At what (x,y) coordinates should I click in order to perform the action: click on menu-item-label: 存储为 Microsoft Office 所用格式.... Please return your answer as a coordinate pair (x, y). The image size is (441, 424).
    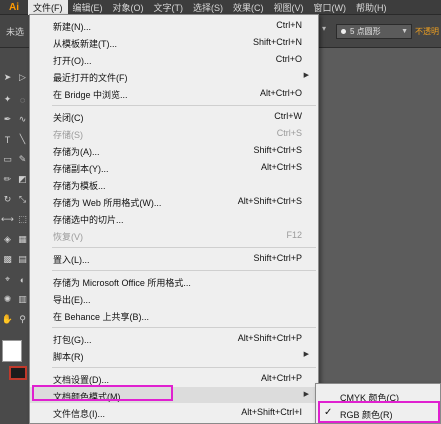
    Looking at the image, I should click on (122, 283).